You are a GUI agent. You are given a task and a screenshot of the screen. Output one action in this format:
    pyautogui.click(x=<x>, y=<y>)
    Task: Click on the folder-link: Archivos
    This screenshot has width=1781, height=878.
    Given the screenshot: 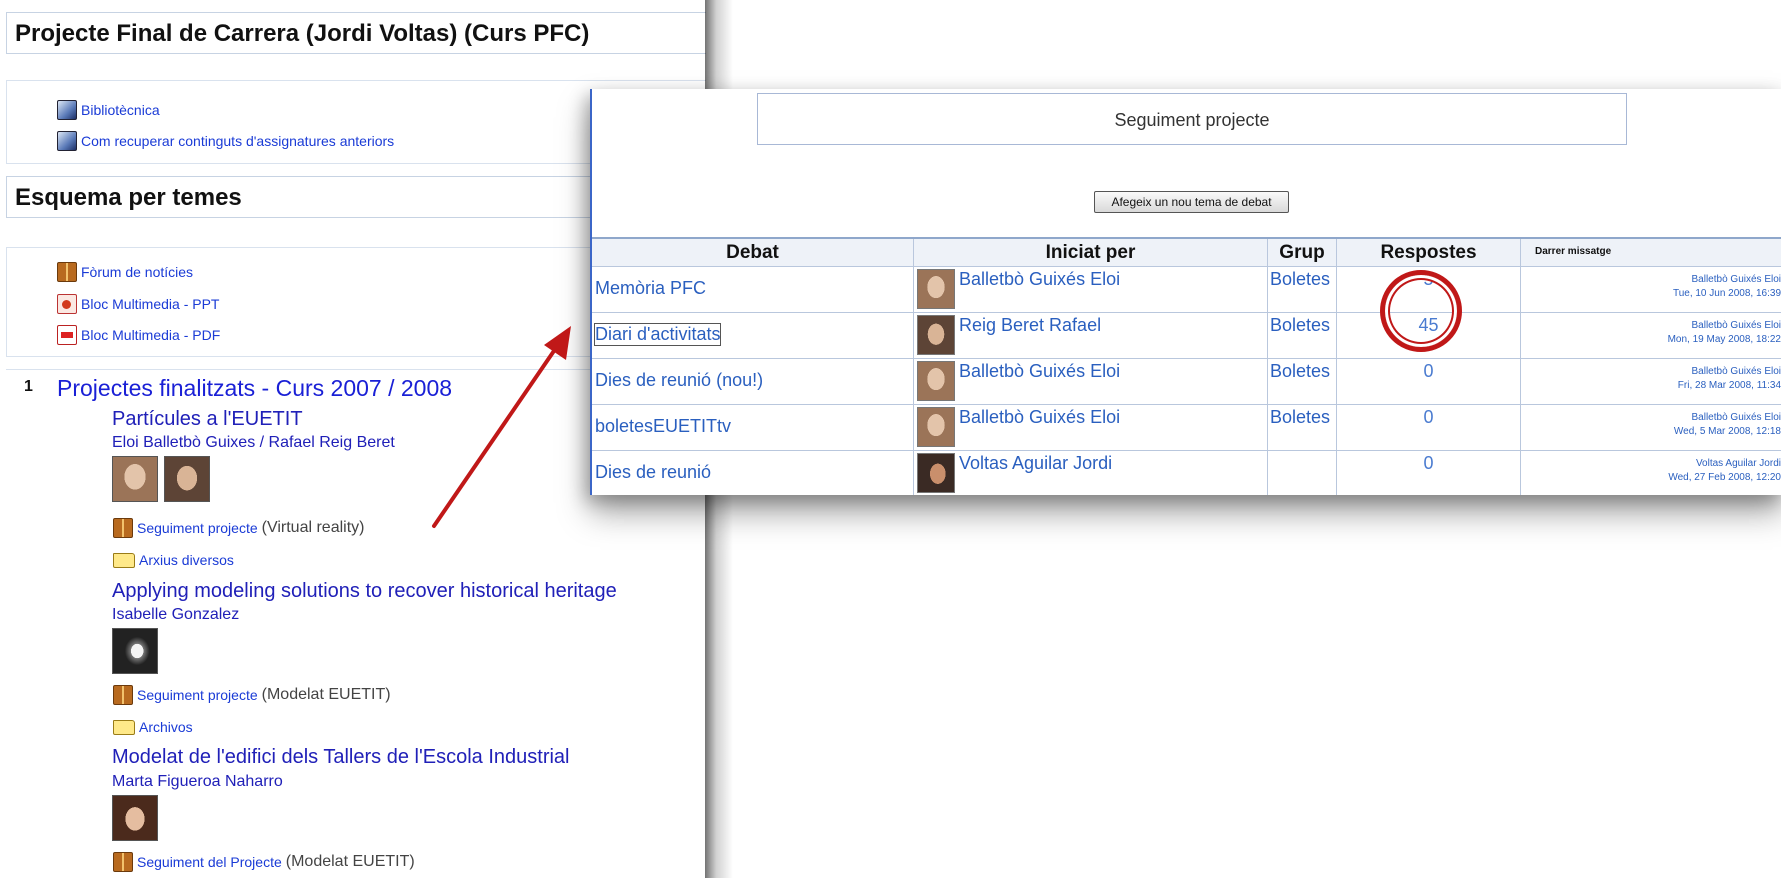 What is the action you would take?
    pyautogui.click(x=166, y=727)
    